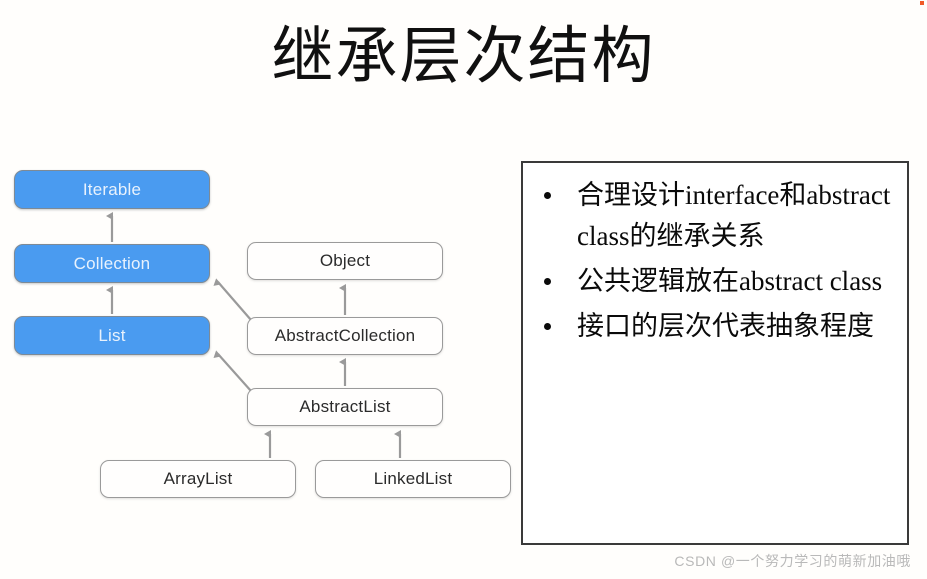 The image size is (927, 579). I want to click on node-label: List, so click(112, 335).